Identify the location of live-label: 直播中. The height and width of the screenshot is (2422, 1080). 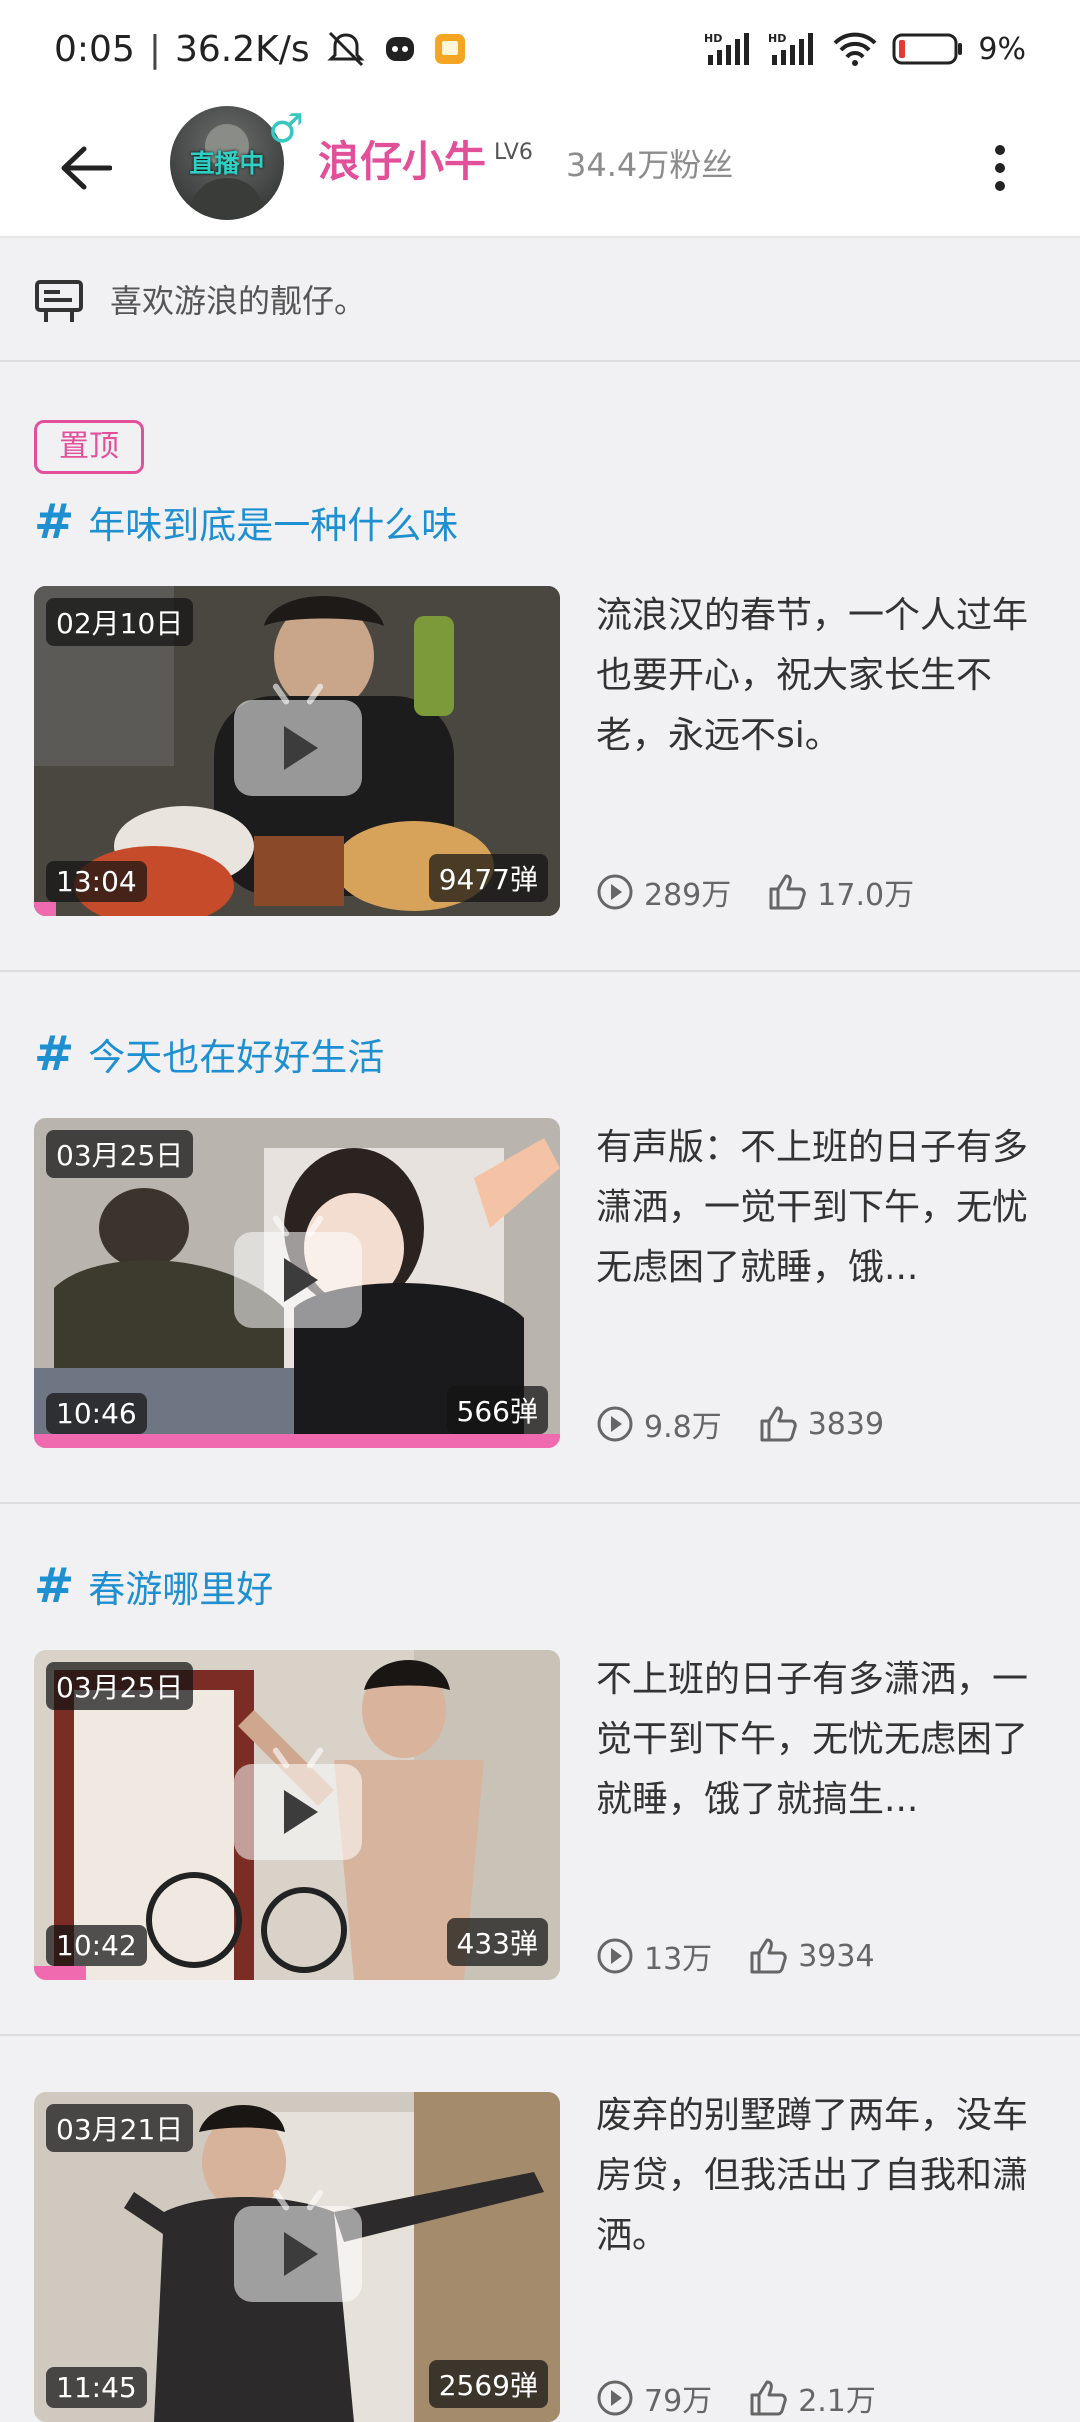
(227, 163).